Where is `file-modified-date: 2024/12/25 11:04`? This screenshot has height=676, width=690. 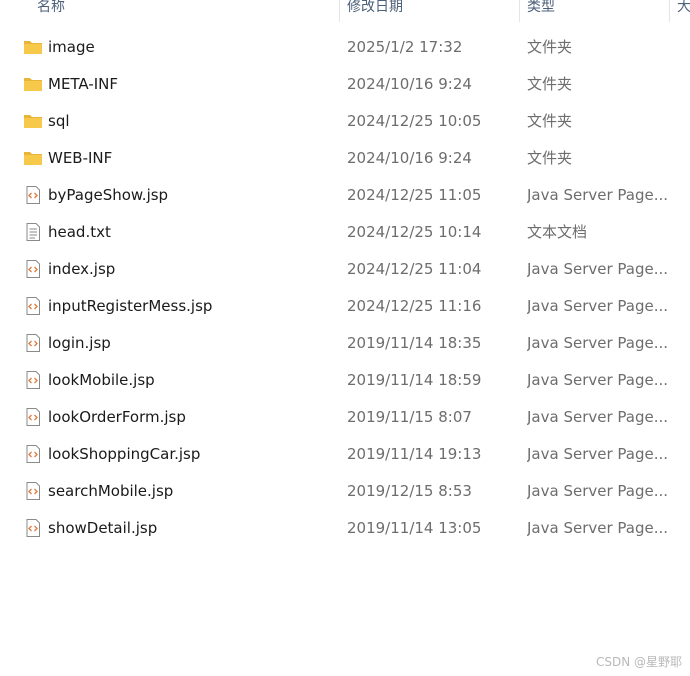
file-modified-date: 2024/12/25 11:04 is located at coordinates (414, 269).